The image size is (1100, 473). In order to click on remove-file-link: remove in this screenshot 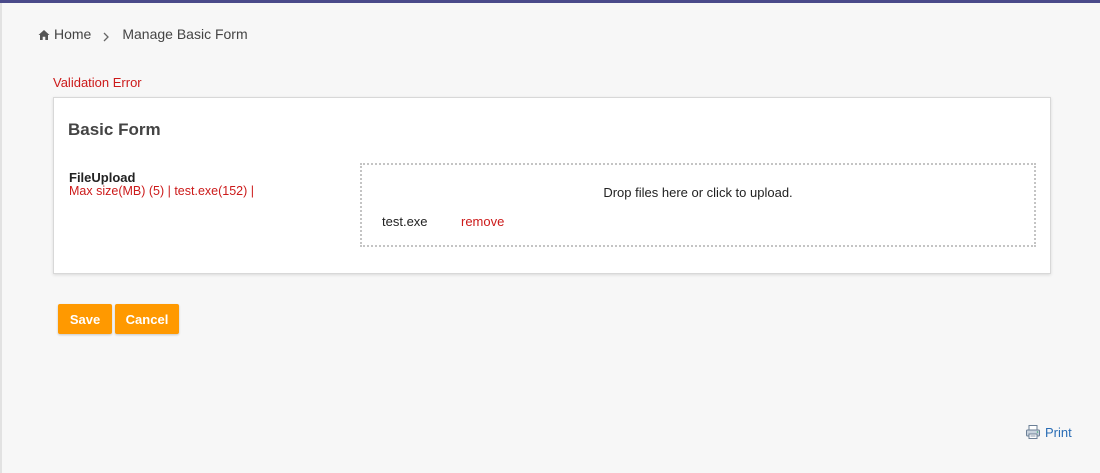, I will do `click(482, 221)`.